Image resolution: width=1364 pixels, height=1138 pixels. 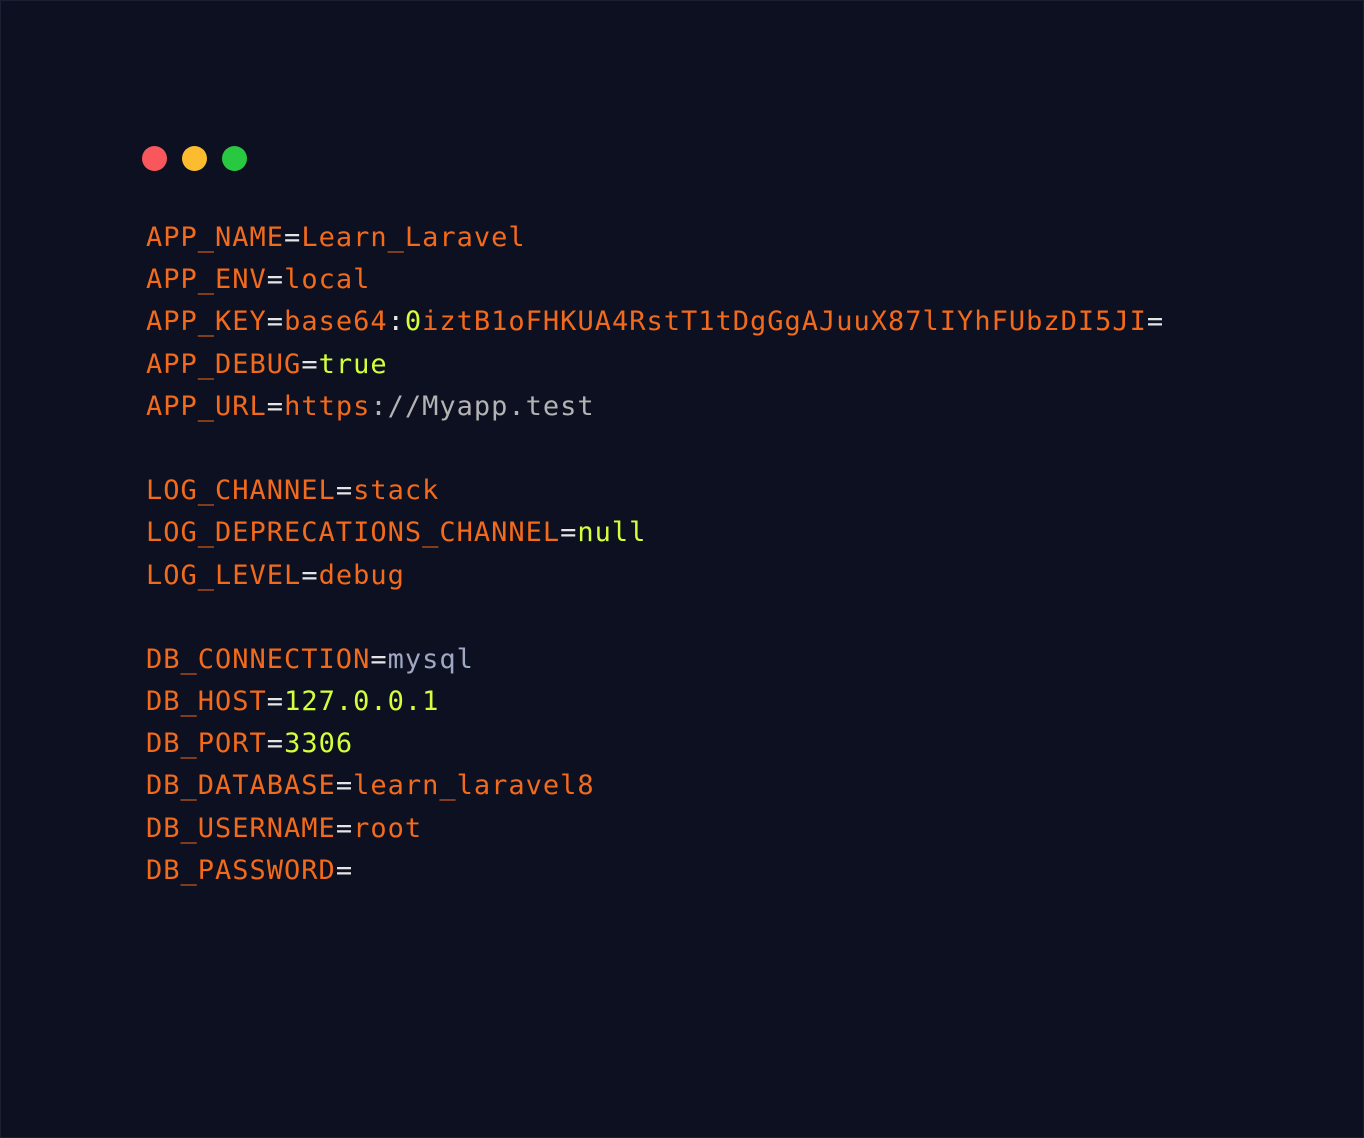 What do you see at coordinates (413, 237) in the screenshot?
I see `env-value: Learn_Laravel` at bounding box center [413, 237].